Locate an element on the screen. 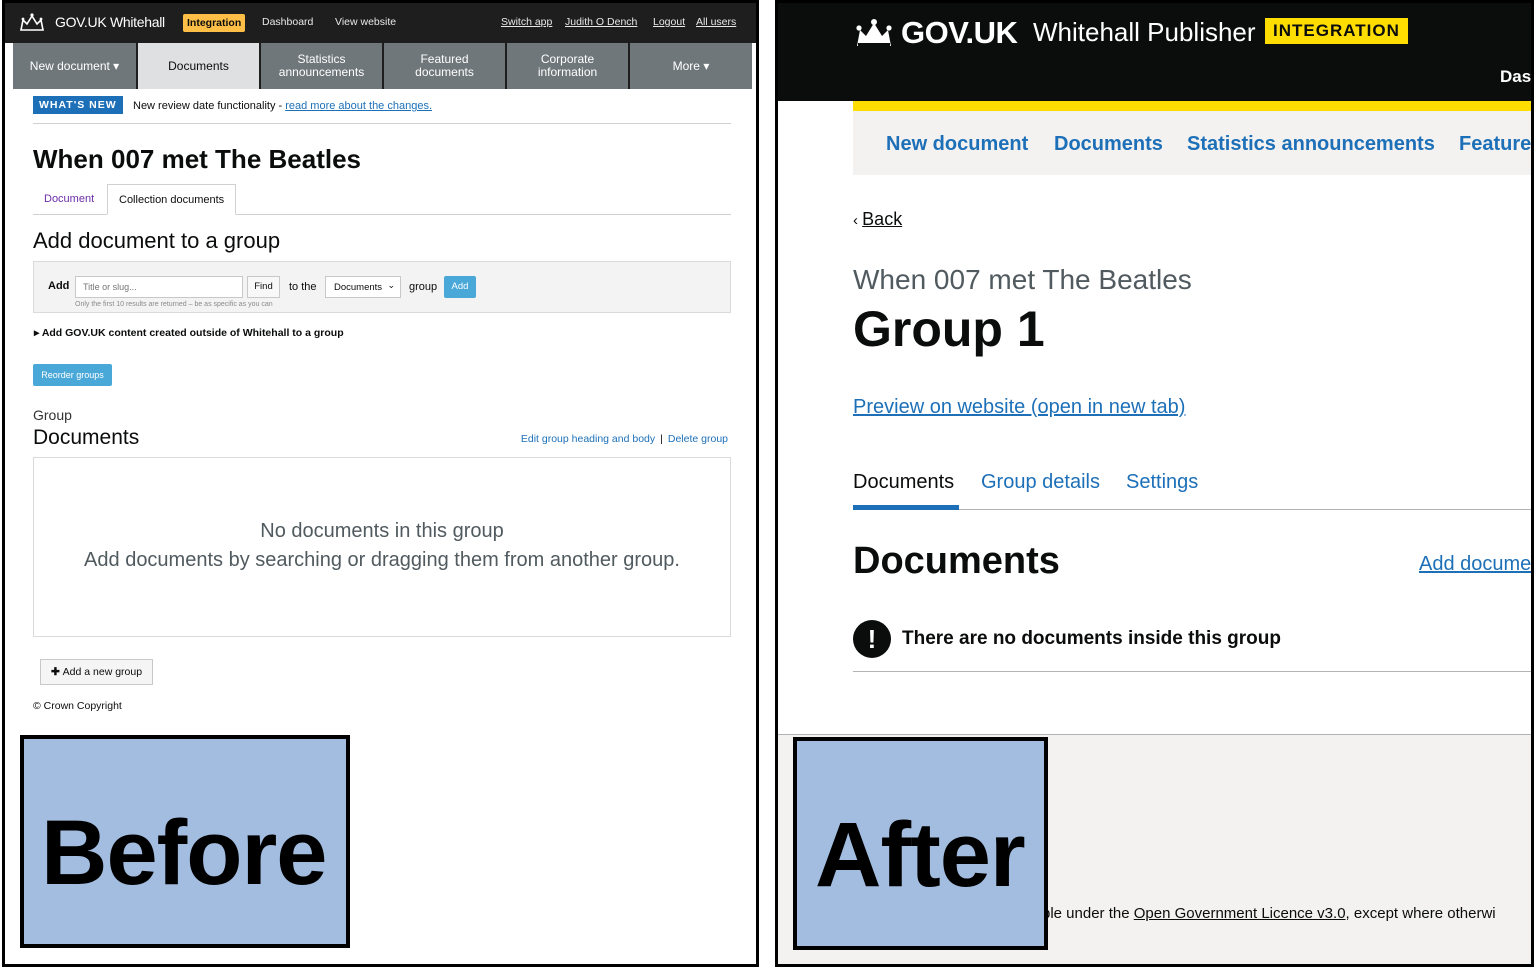  environment-badge: Integration is located at coordinates (214, 23).